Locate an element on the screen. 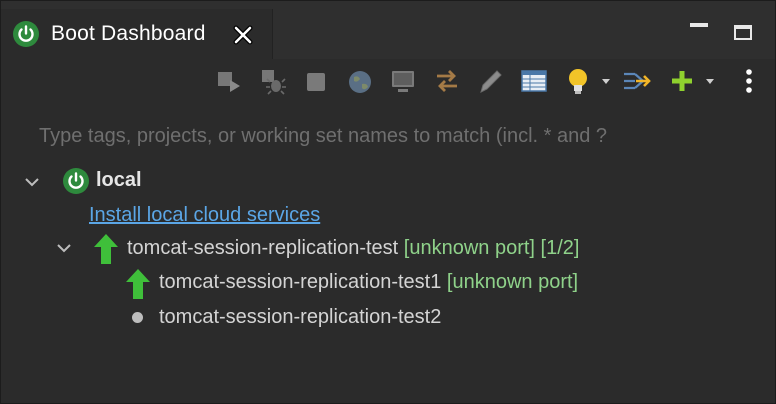  minimize-icon is located at coordinates (699, 25).